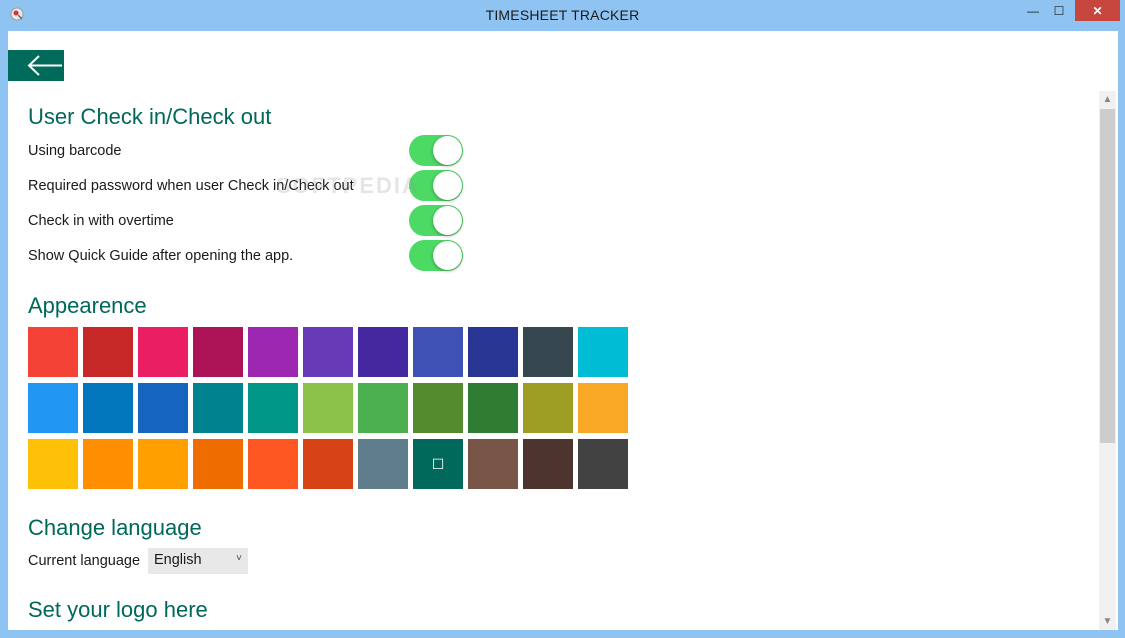 The height and width of the screenshot is (638, 1125). What do you see at coordinates (44, 65) in the screenshot?
I see `arrow-left-icon` at bounding box center [44, 65].